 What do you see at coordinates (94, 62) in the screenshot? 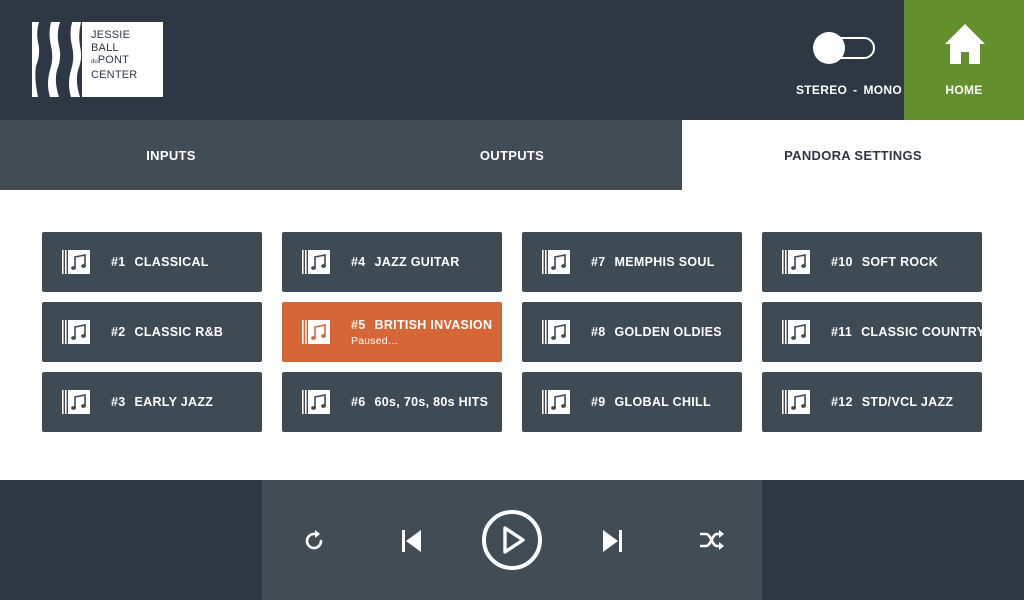
I see `logo-line: du` at bounding box center [94, 62].